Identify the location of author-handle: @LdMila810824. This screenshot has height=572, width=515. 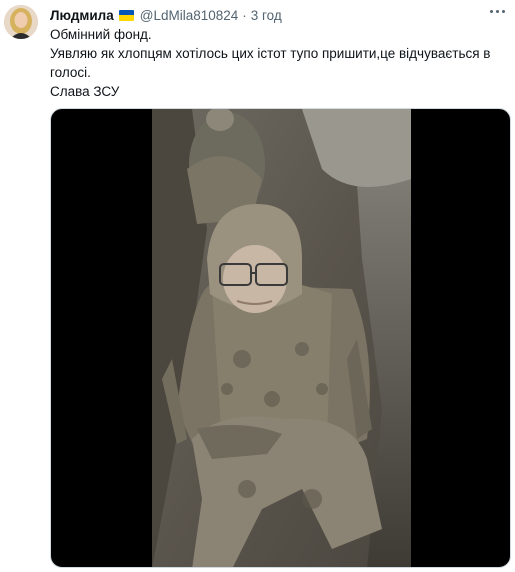
(189, 15).